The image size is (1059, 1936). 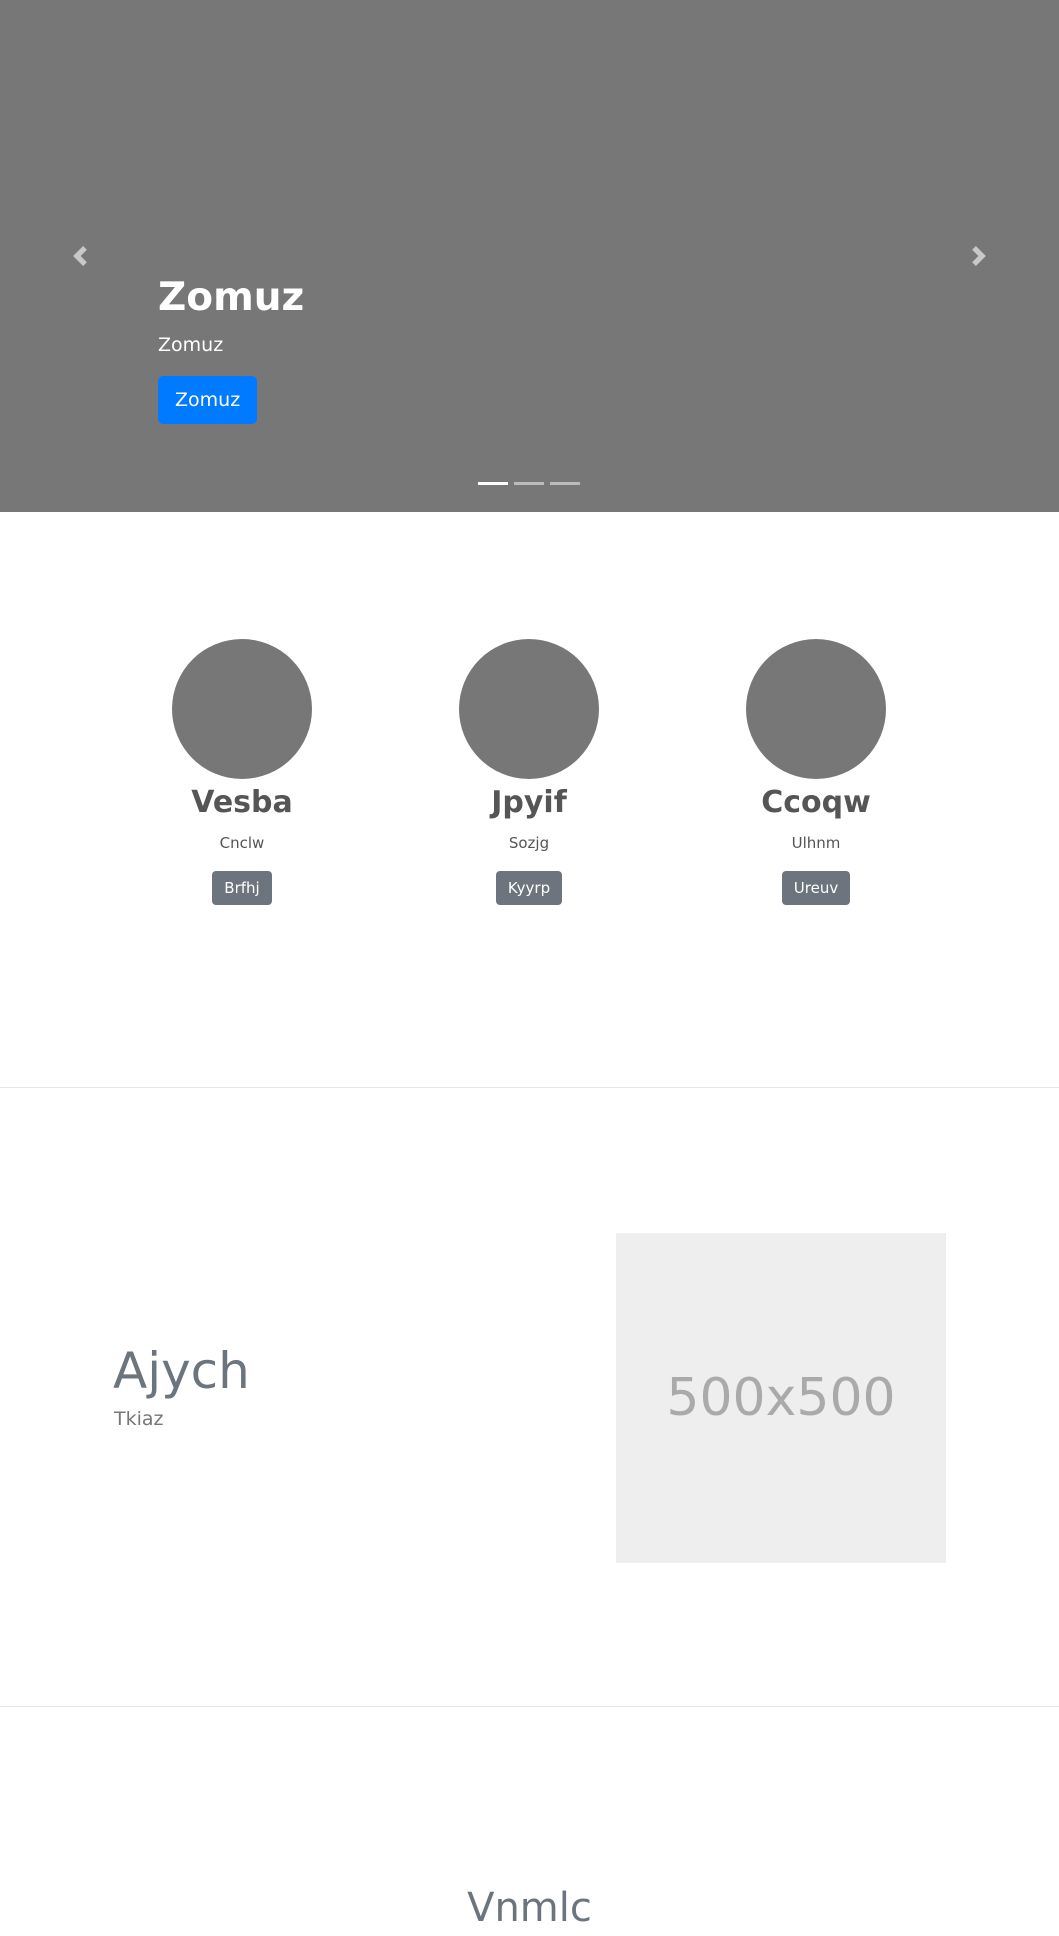 I want to click on marketing-column: Jpyif Sozjg Kyyrp, so click(x=529, y=772).